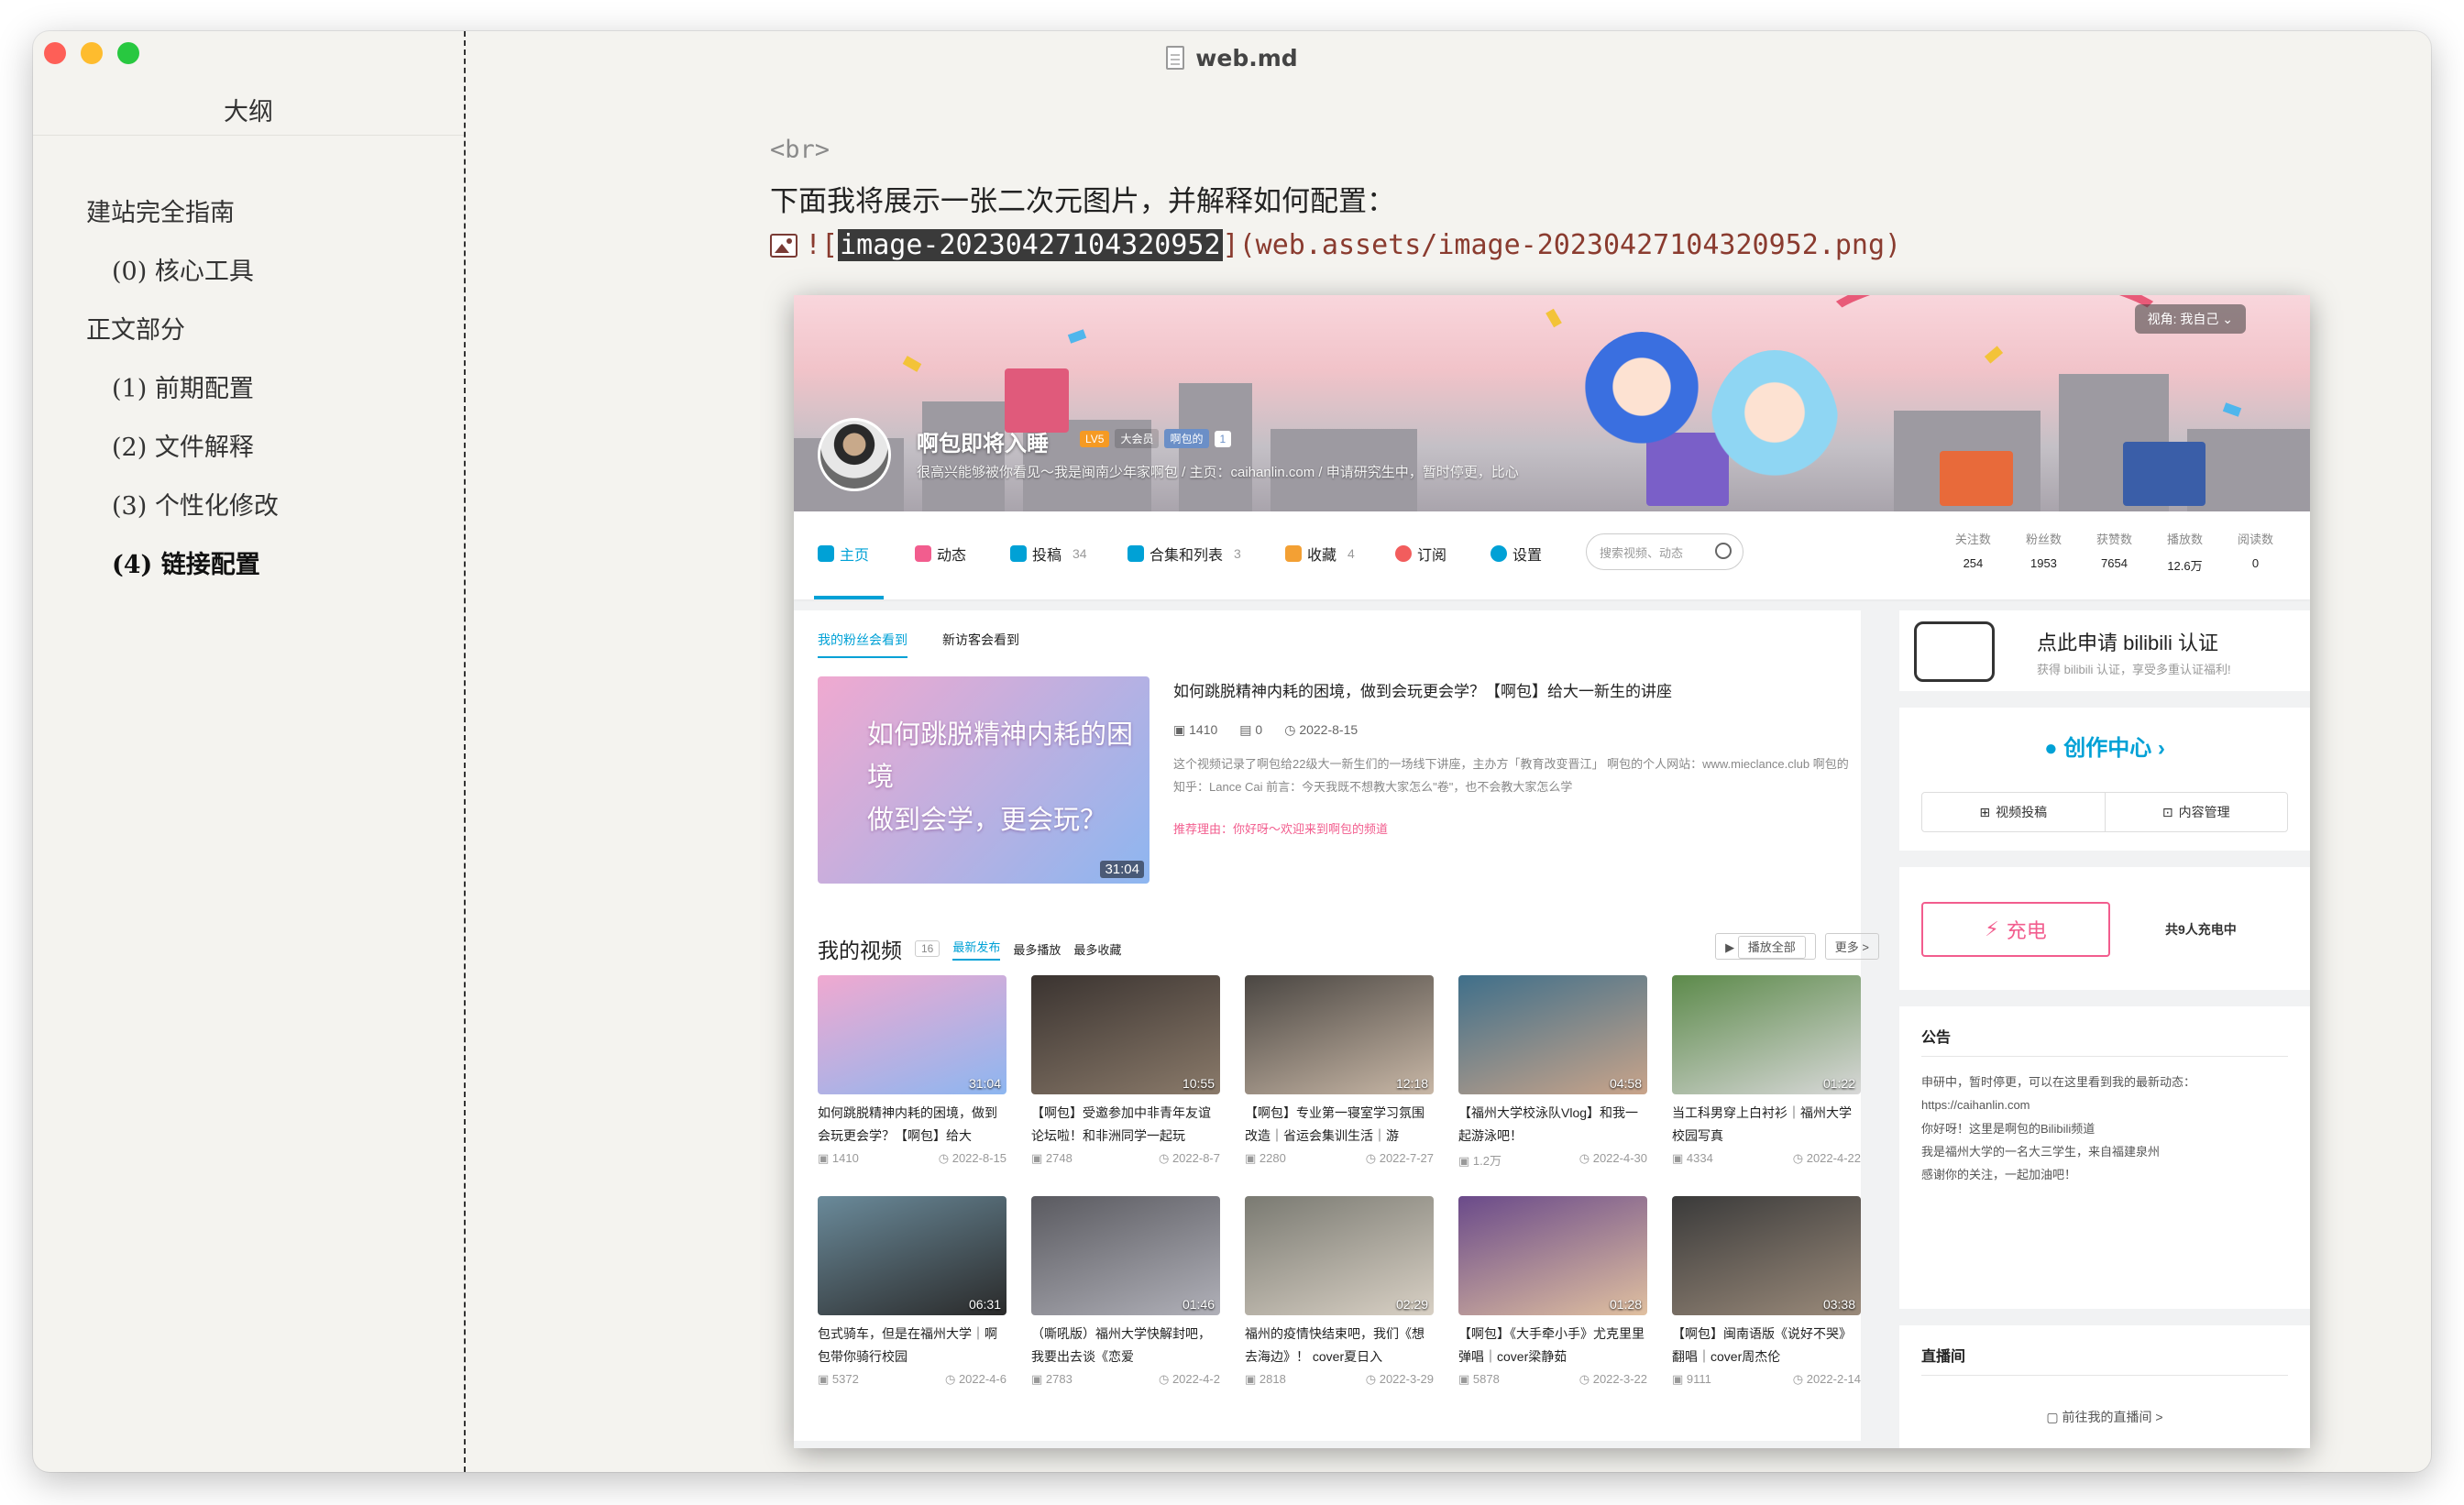 This screenshot has height=1505, width=2464. I want to click on sort-most-played: 最多播放, so click(1037, 949).